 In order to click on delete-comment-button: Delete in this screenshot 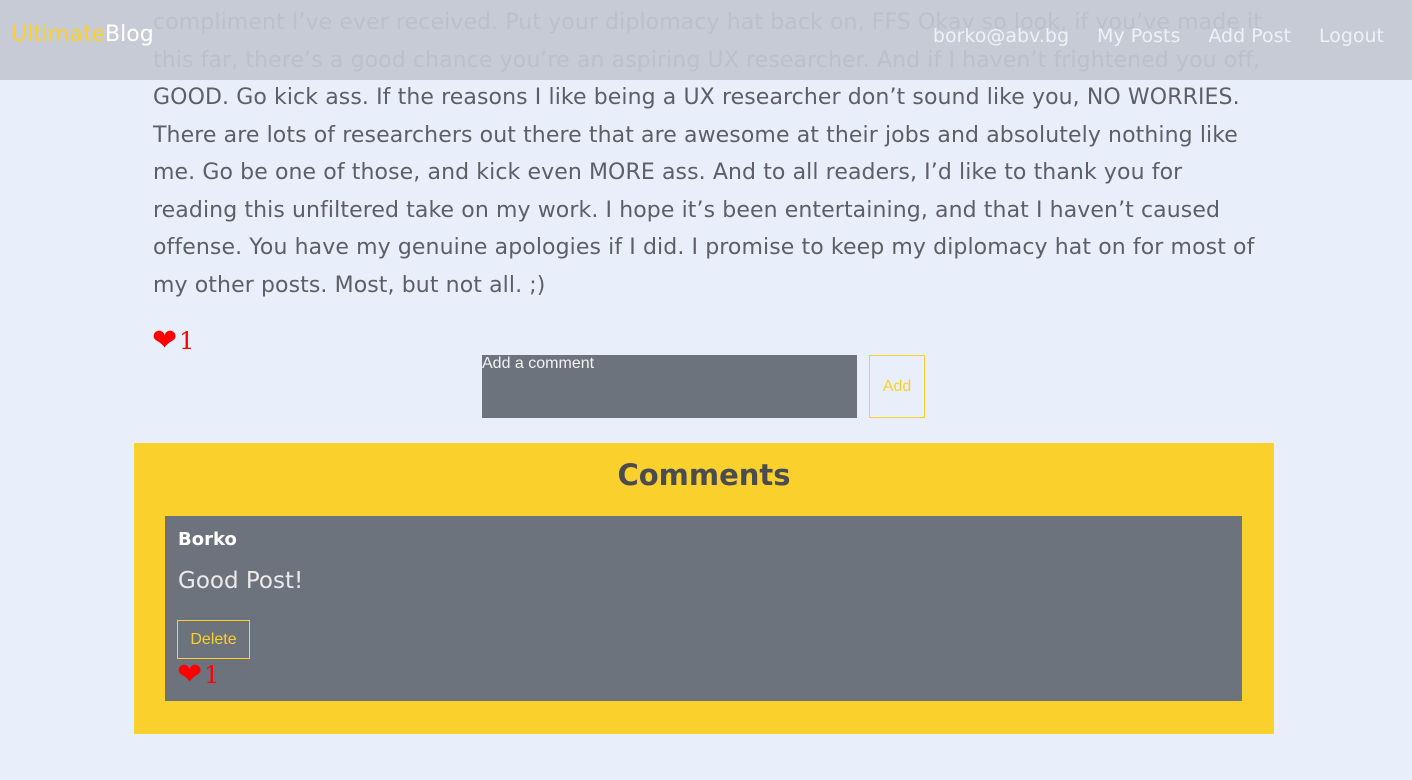, I will do `click(213, 639)`.